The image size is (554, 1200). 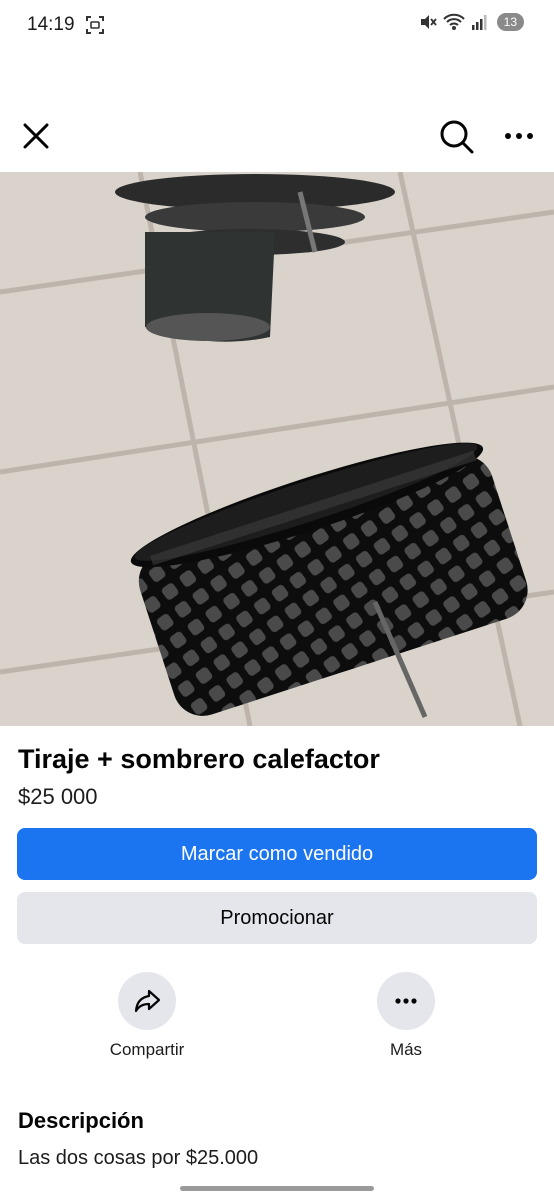 I want to click on listing-title: Tiraje + sombrero calefactor, so click(x=199, y=759).